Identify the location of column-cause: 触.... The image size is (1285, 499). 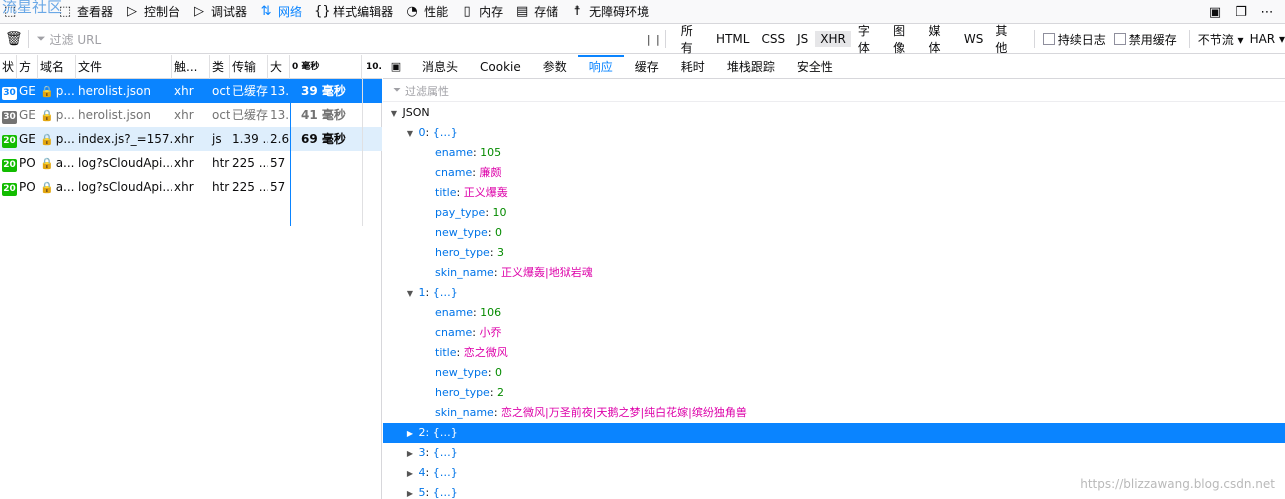
(191, 67).